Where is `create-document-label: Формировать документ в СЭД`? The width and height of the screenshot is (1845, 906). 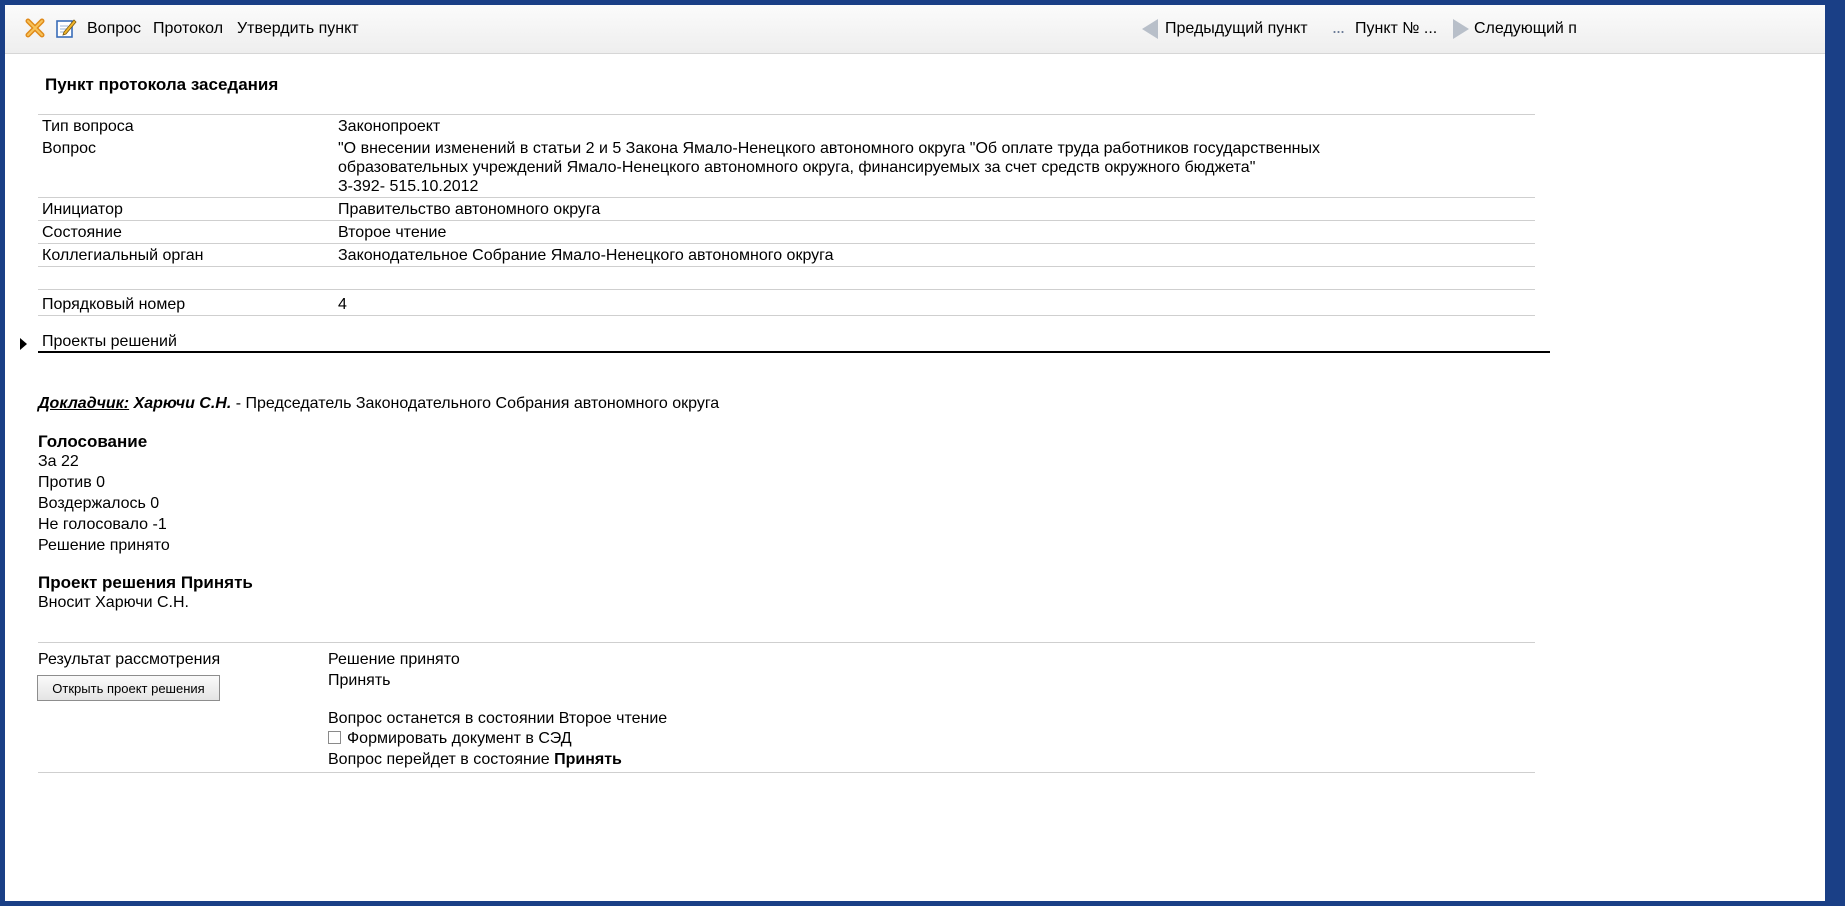 create-document-label: Формировать документ в СЭД is located at coordinates (459, 738).